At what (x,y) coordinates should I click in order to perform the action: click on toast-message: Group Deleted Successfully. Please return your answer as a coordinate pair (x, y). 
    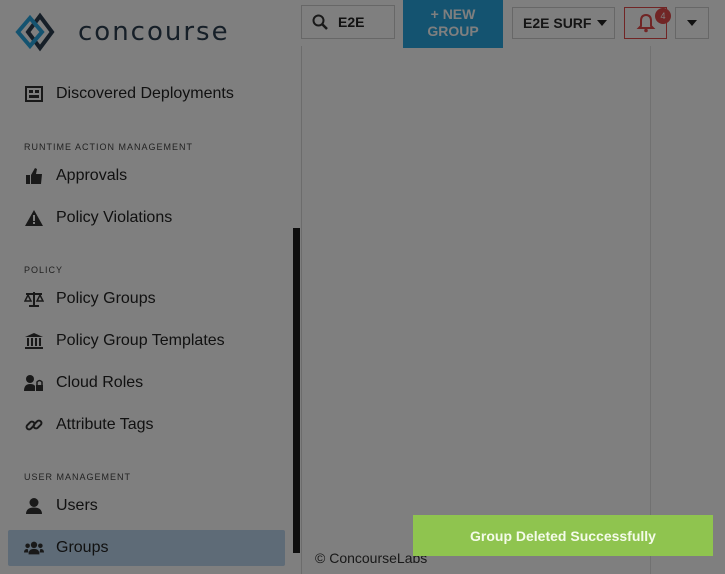
    Looking at the image, I should click on (563, 535).